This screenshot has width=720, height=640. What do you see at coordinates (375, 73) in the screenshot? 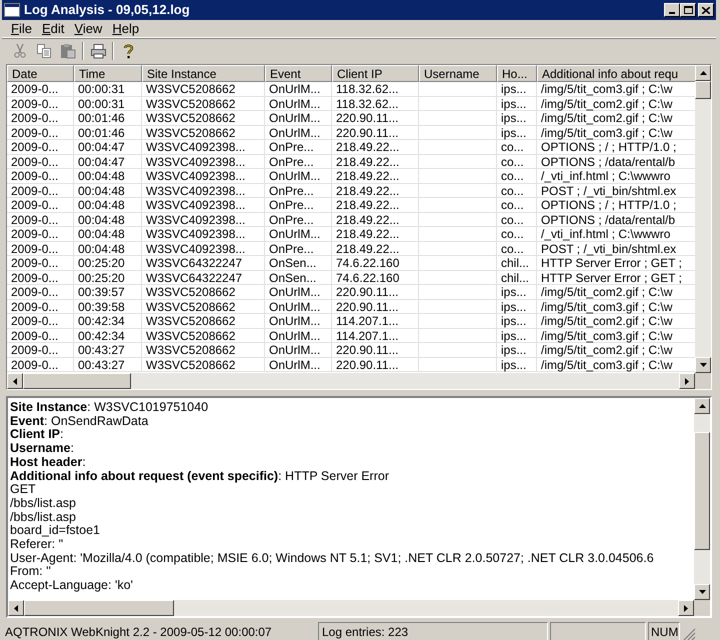
I see `column-header: Client IP` at bounding box center [375, 73].